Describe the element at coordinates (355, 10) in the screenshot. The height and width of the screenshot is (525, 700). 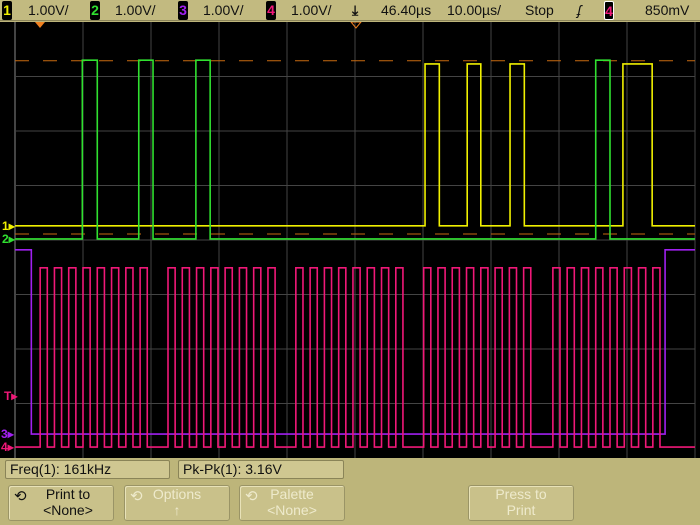
I see `delay-icon: ⤓` at that location.